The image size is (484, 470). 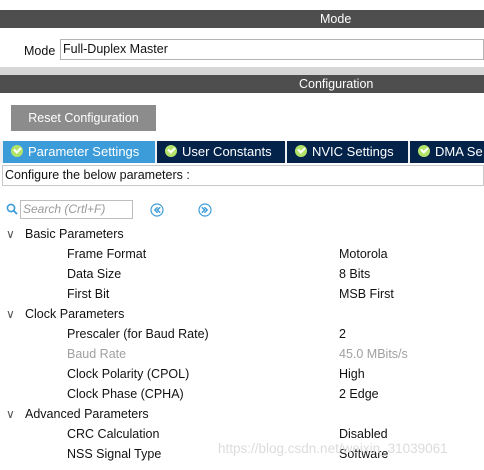 I want to click on configuration-header-title: Configuration, so click(x=336, y=84).